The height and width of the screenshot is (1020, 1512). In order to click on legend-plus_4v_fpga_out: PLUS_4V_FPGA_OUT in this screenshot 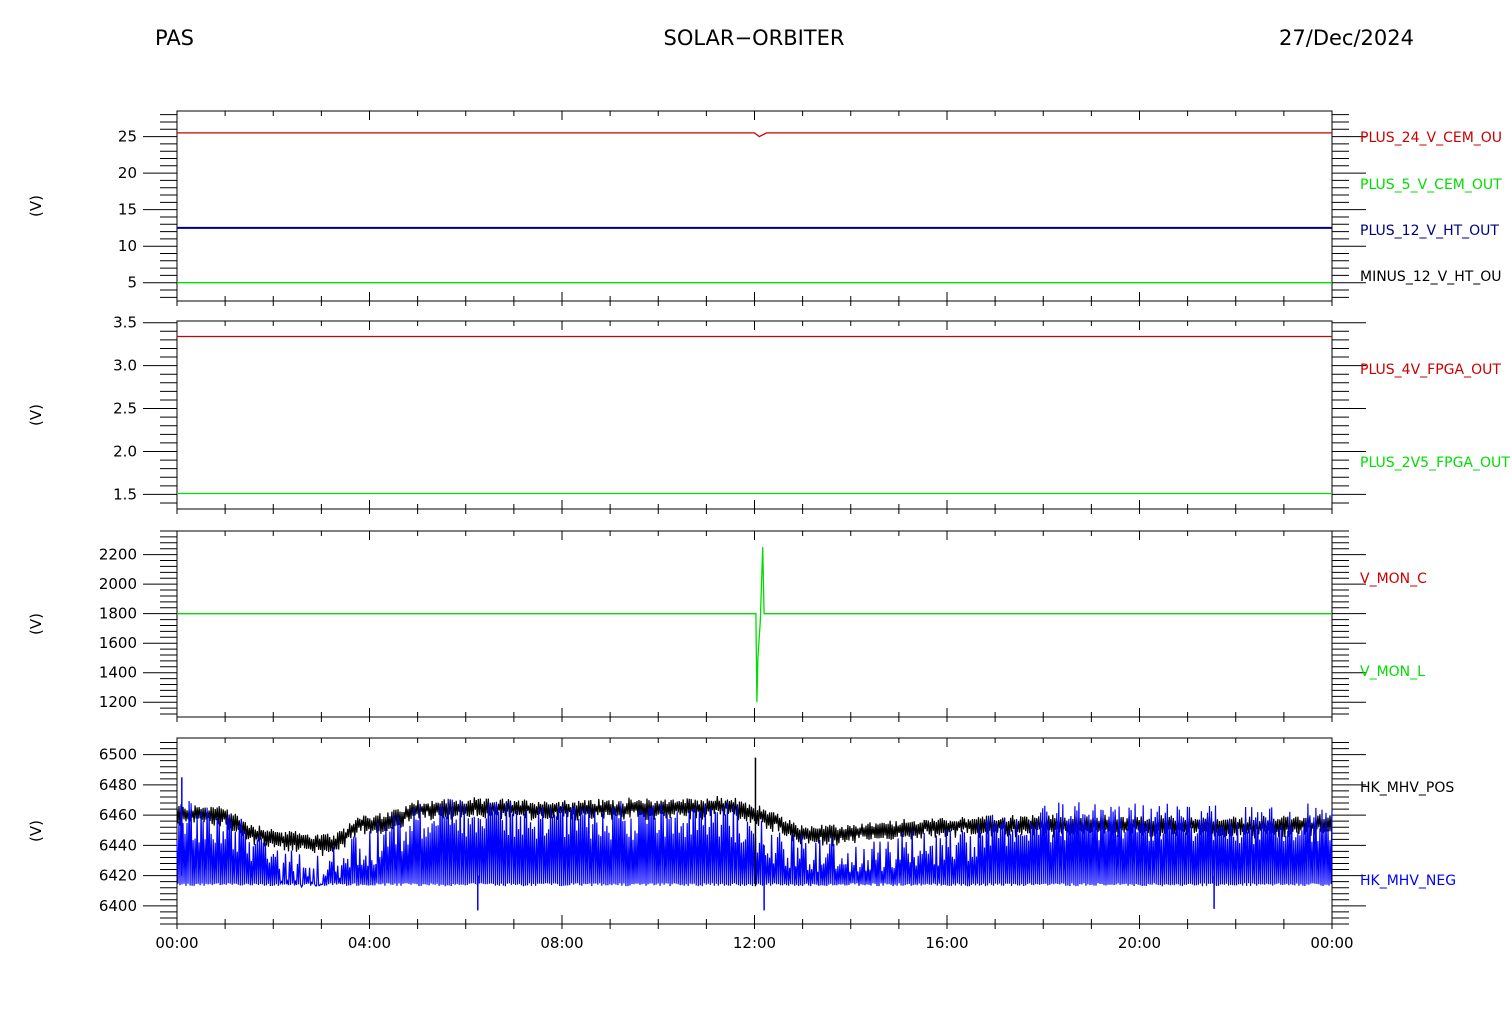, I will do `click(1430, 370)`.